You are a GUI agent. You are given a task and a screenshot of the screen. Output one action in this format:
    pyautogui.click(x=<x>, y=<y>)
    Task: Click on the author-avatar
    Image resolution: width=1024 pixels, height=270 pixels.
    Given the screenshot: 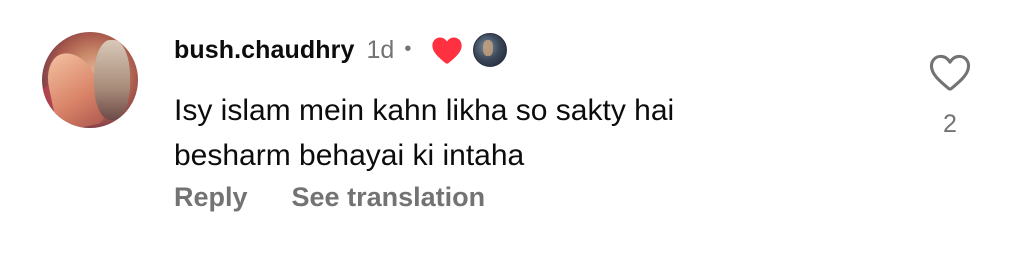 What is the action you would take?
    pyautogui.click(x=490, y=50)
    